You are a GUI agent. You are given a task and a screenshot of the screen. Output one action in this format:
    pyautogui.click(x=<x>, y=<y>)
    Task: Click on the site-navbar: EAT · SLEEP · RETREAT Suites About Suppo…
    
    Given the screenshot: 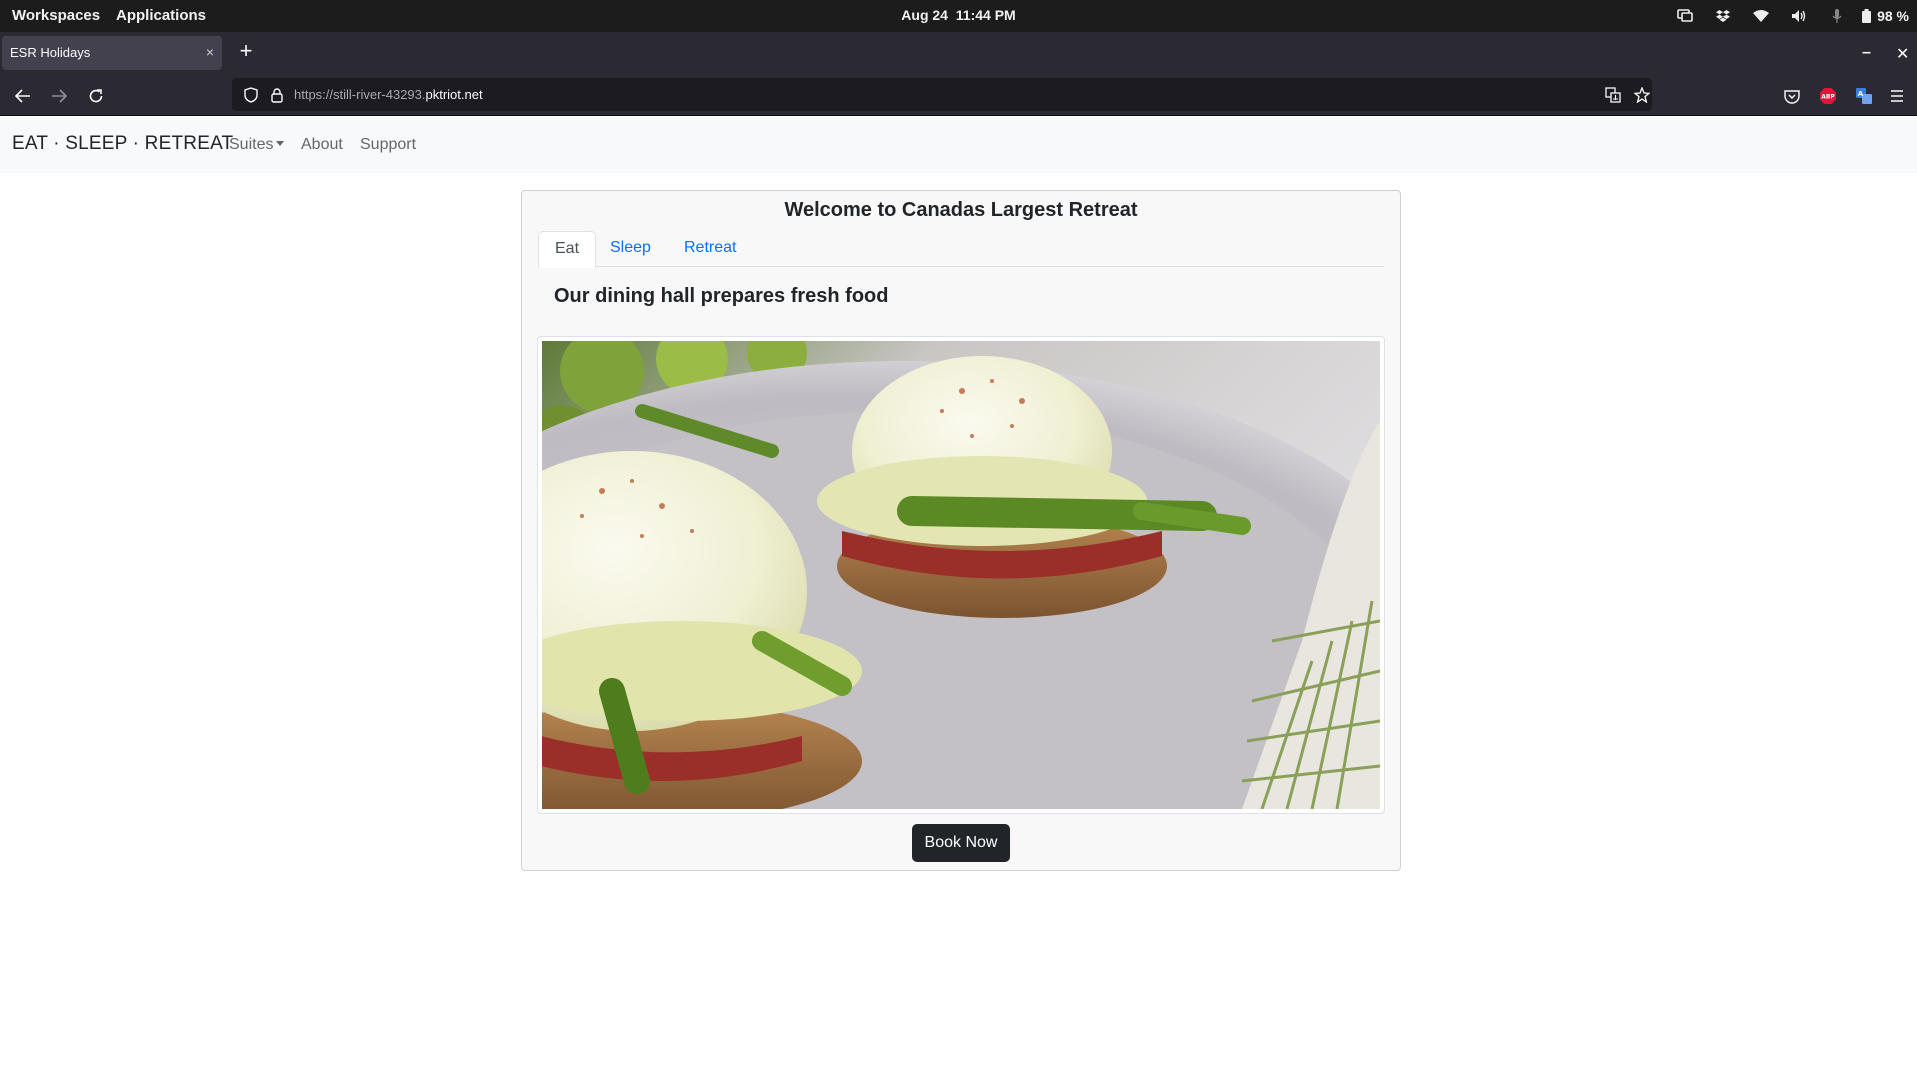 What is the action you would take?
    pyautogui.click(x=958, y=145)
    